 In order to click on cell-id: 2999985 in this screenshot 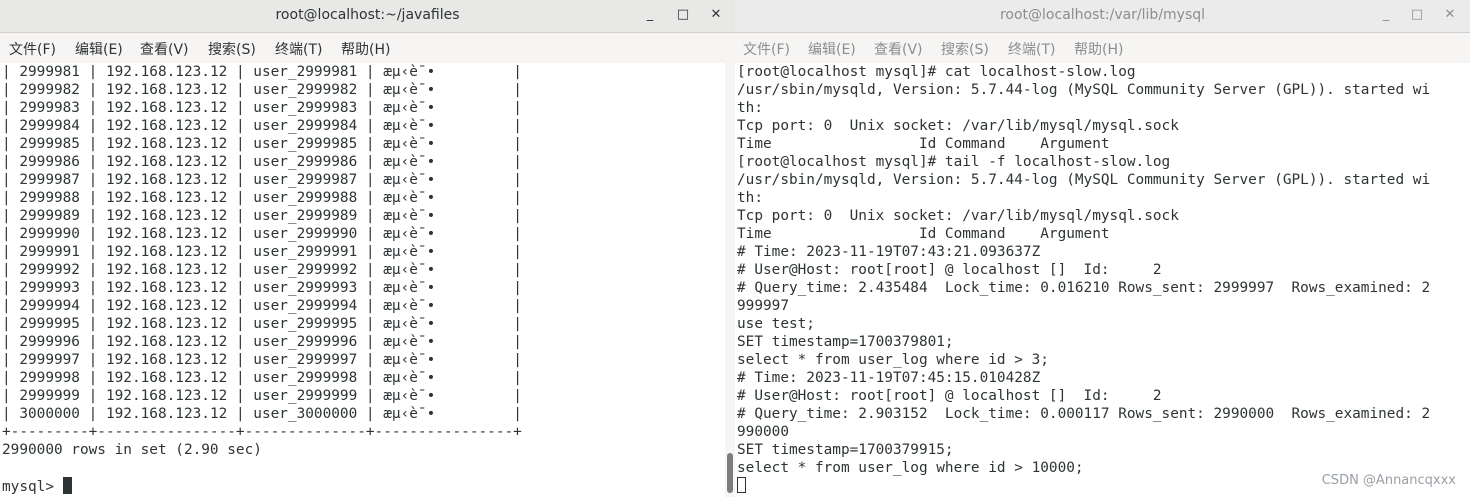, I will do `click(49, 144)`.